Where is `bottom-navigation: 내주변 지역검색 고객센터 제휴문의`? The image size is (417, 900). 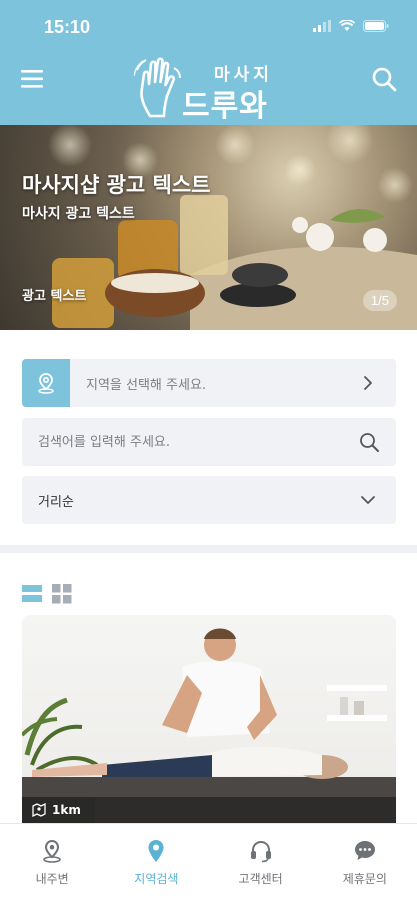 bottom-navigation: 내주변 지역검색 고객센터 제휴문의 is located at coordinates (208, 861).